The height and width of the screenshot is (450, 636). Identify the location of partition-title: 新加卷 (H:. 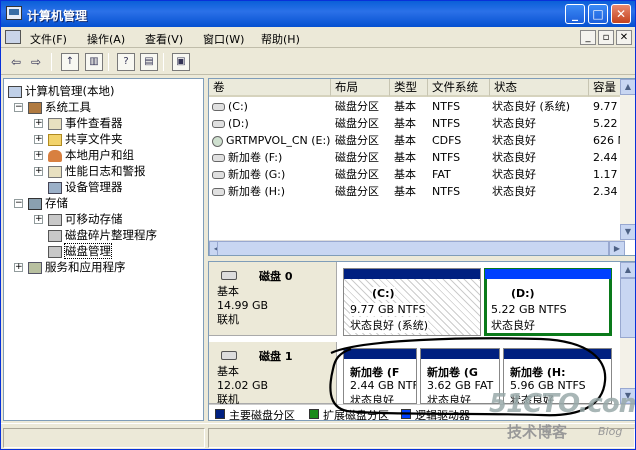
(538, 372).